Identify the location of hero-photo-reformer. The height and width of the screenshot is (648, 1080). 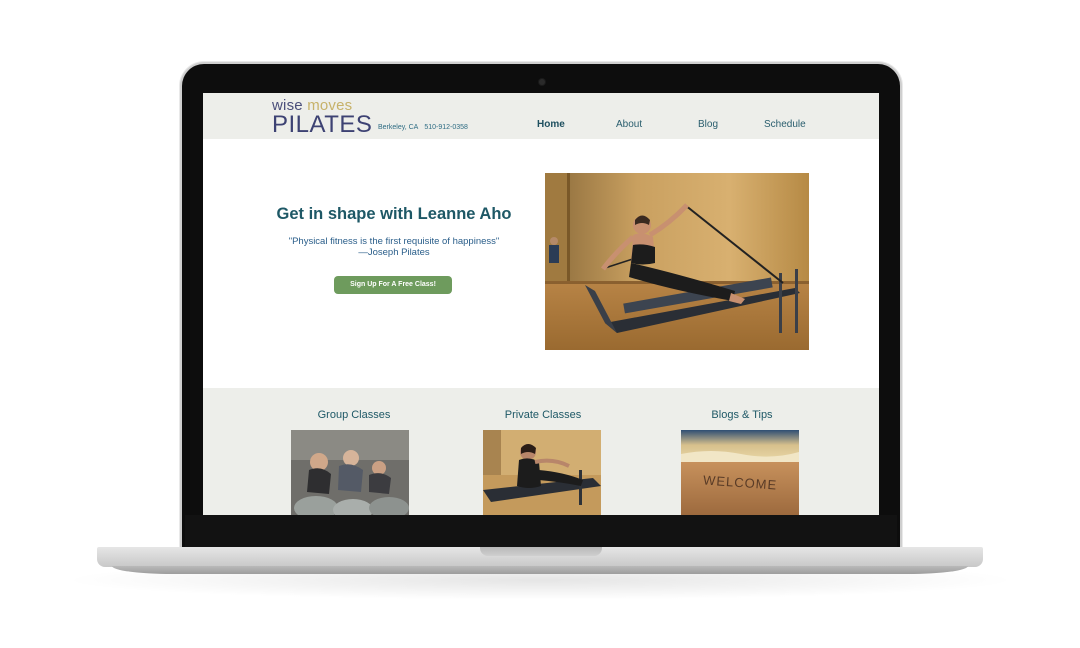
(677, 261).